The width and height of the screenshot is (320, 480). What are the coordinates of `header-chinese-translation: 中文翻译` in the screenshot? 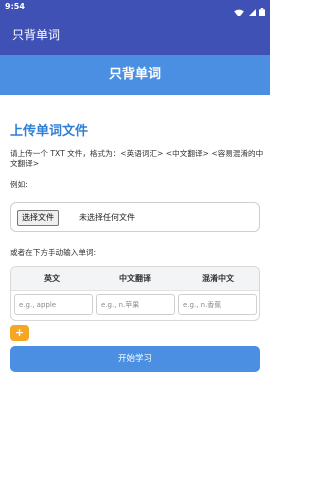 It's located at (135, 278).